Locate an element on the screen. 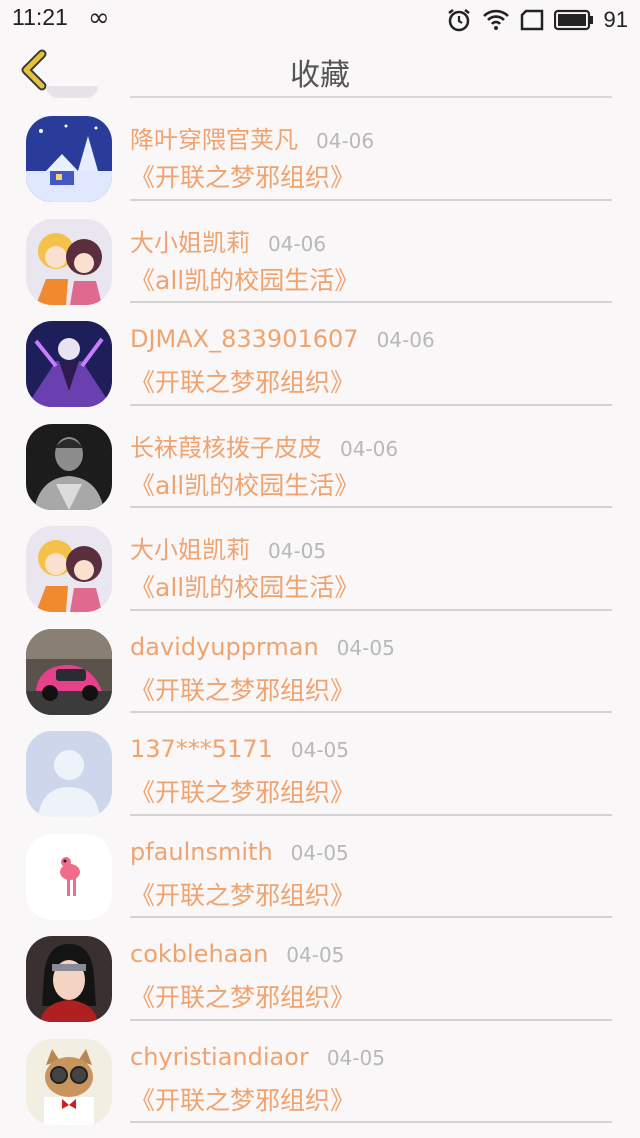 The height and width of the screenshot is (1138, 640). battery-icon is located at coordinates (573, 20).